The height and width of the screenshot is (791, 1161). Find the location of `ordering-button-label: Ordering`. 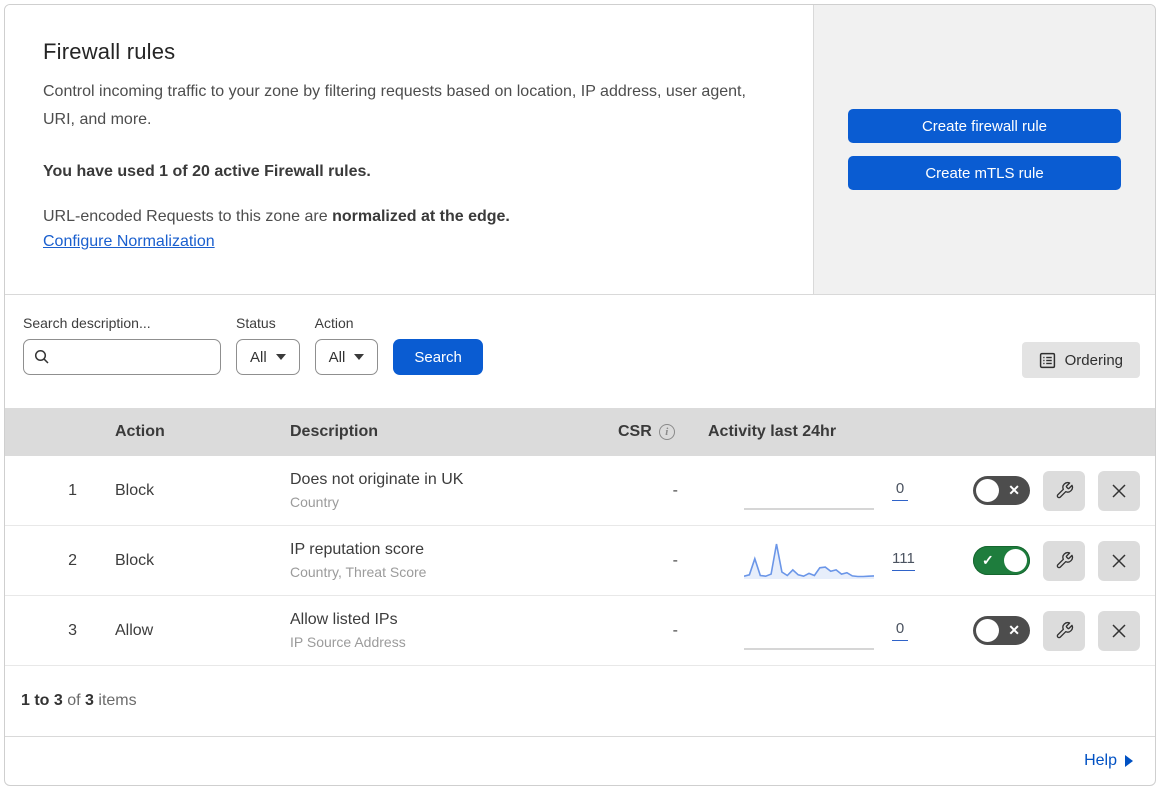

ordering-button-label: Ordering is located at coordinates (1093, 360).